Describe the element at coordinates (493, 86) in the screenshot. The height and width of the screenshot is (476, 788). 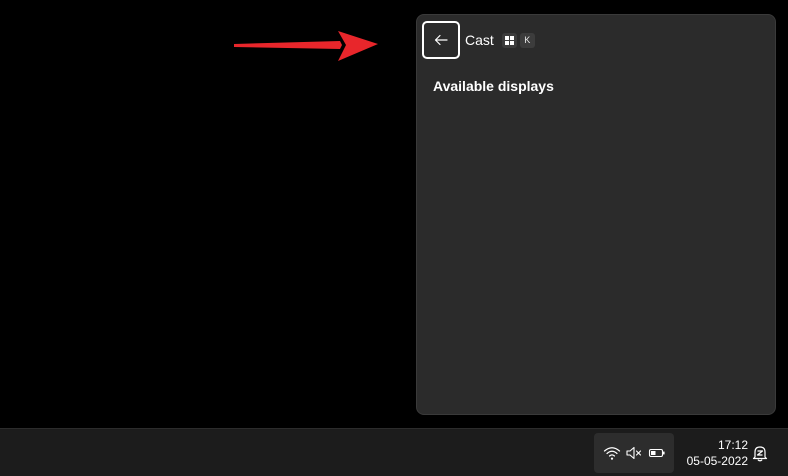
I see `available-displays-heading: Available displays` at that location.